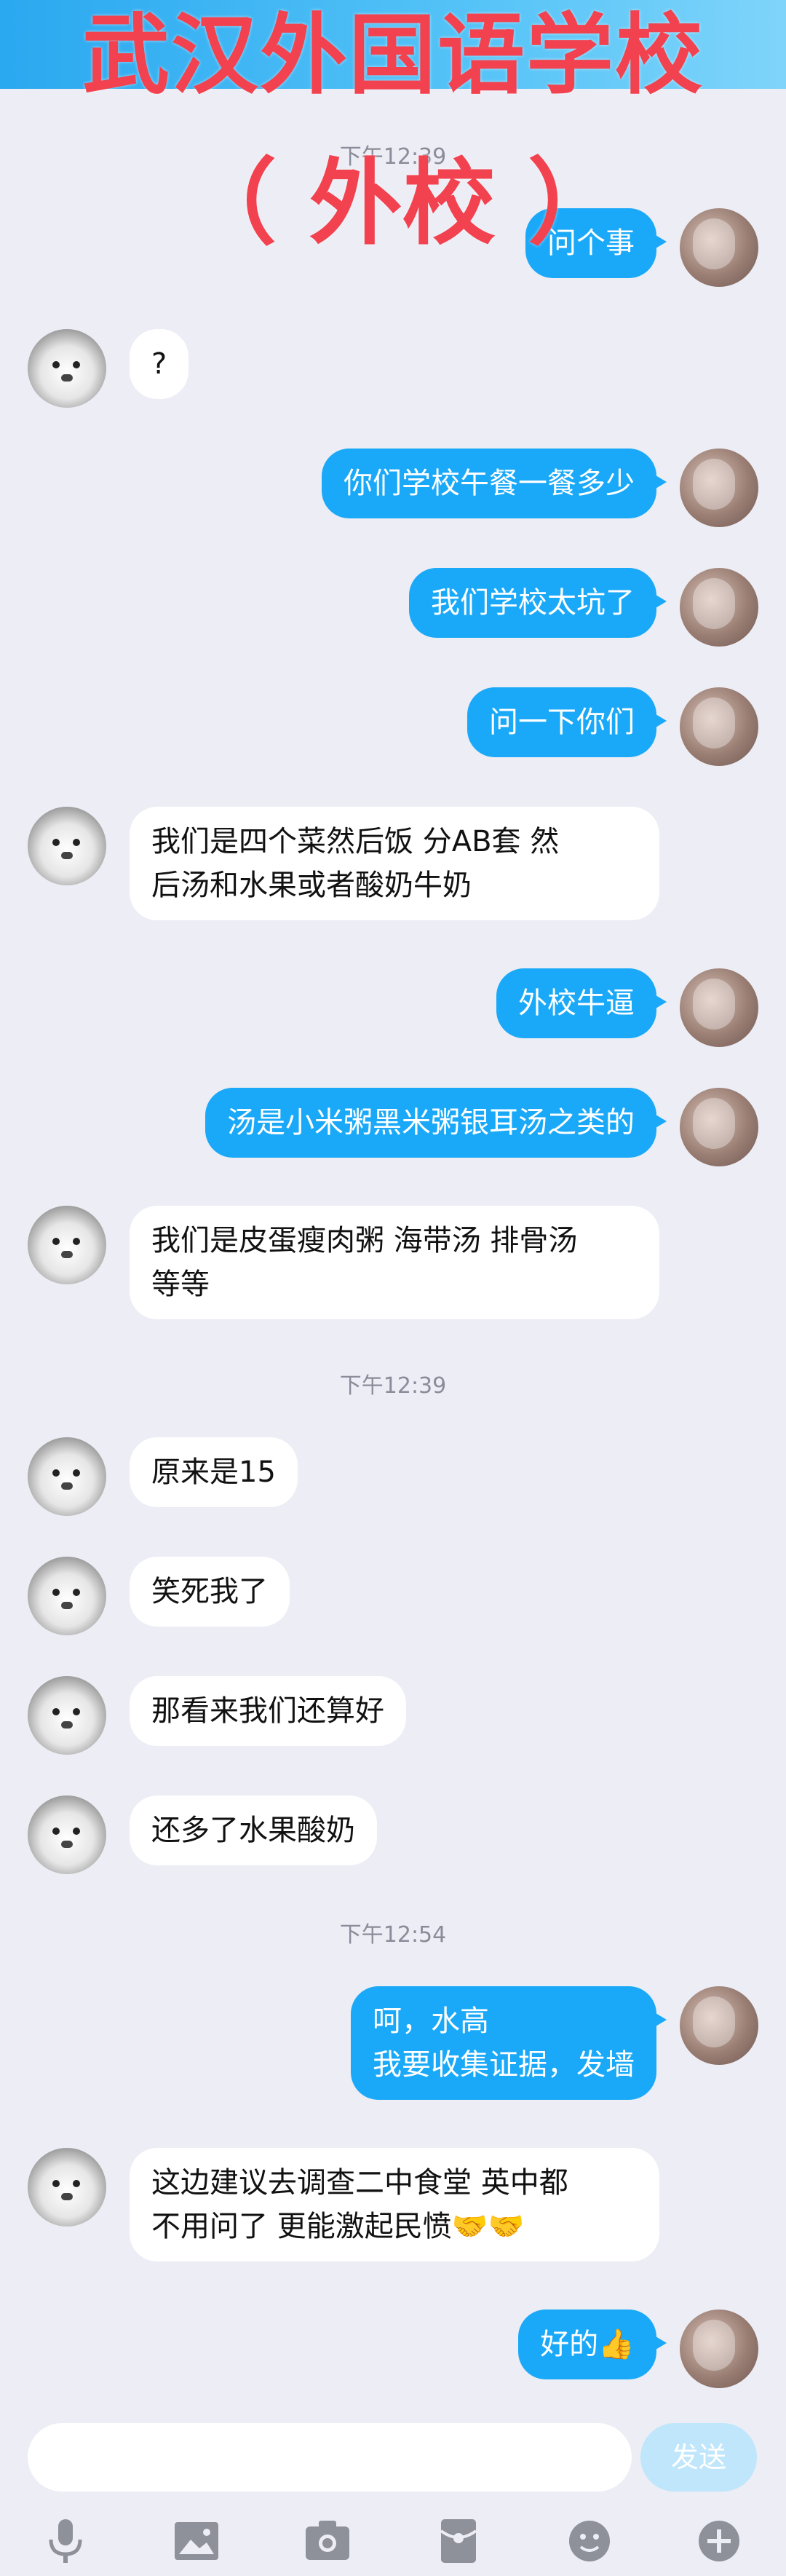  I want to click on send-button: 发送, so click(698, 2457).